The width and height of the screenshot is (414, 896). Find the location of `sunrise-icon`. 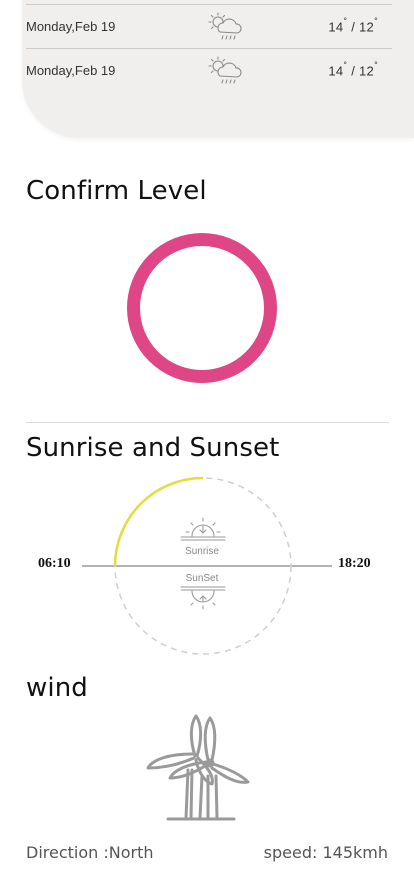

sunrise-icon is located at coordinates (203, 529).